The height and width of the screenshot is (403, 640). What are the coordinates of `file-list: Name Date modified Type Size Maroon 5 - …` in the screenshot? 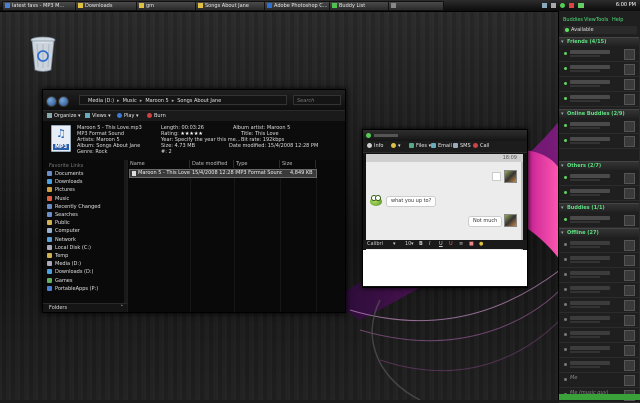 It's located at (236, 236).